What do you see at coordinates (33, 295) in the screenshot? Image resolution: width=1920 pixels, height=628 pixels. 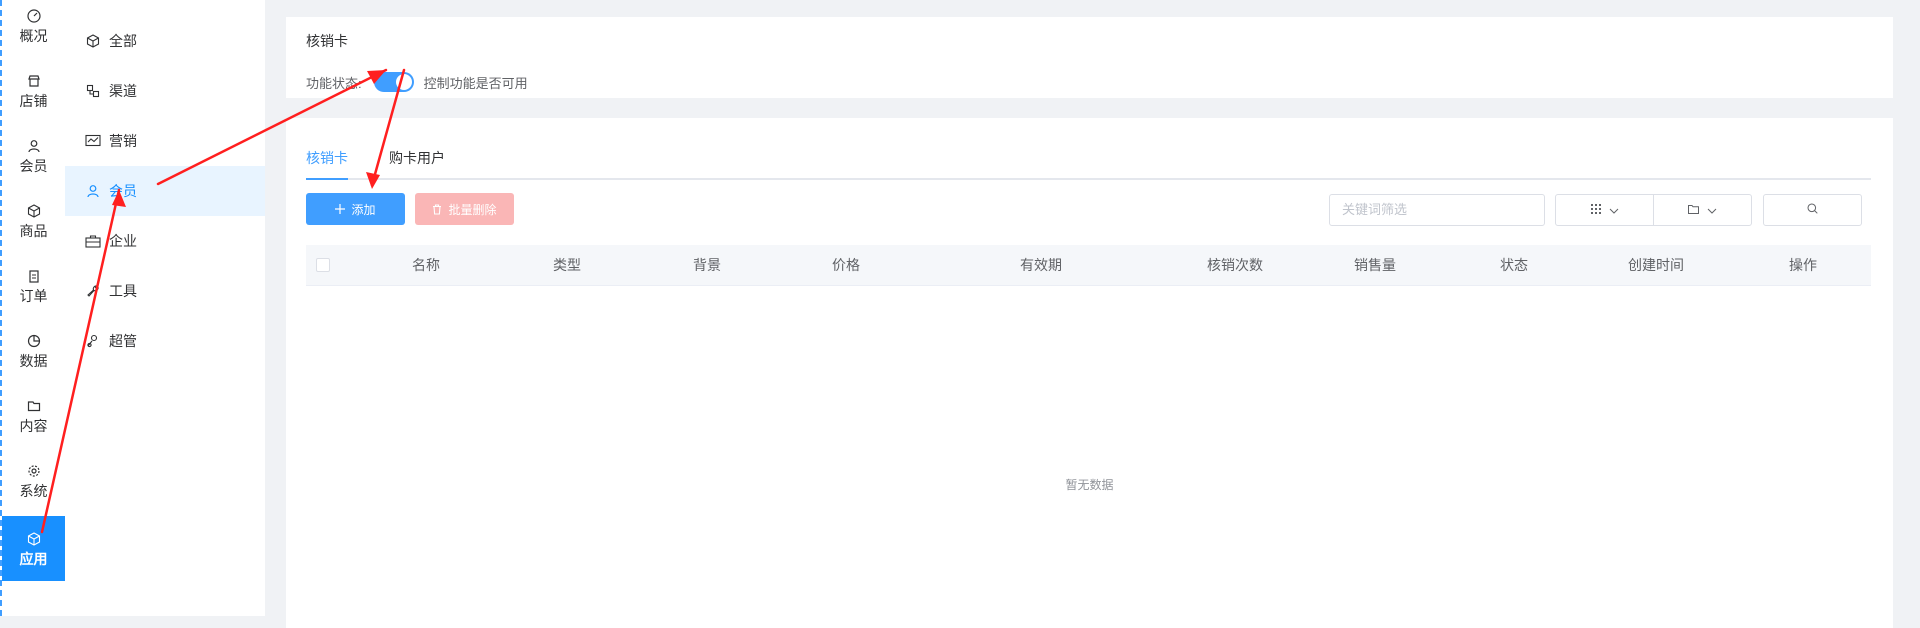 I see `rail-item-label: 订单` at bounding box center [33, 295].